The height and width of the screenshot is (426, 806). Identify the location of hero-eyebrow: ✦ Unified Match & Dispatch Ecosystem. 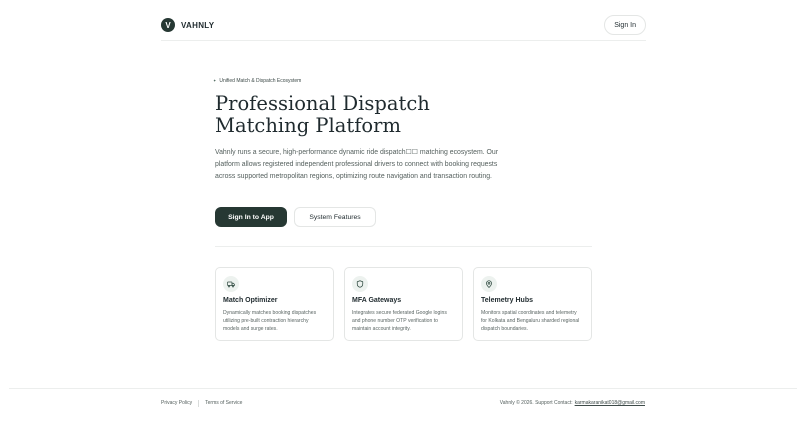
(257, 80).